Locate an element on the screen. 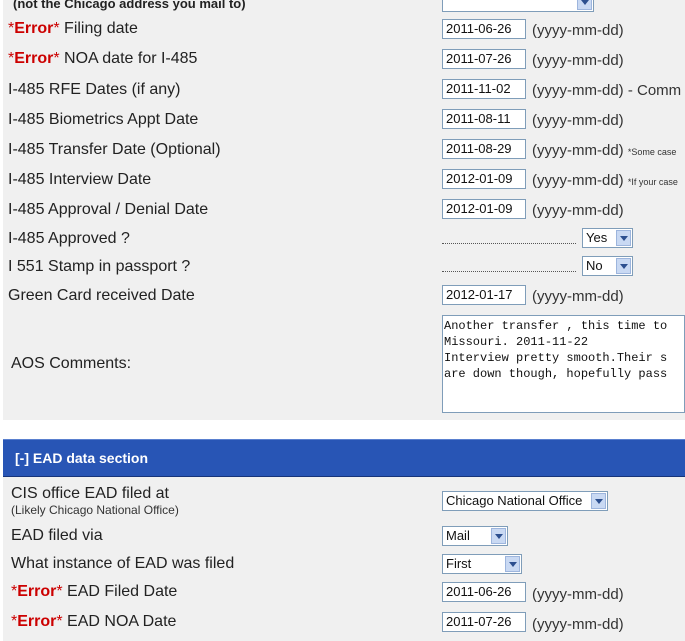 Image resolution: width=685 pixels, height=641 pixels. noa-date-input: 2011-07-26 is located at coordinates (484, 59).